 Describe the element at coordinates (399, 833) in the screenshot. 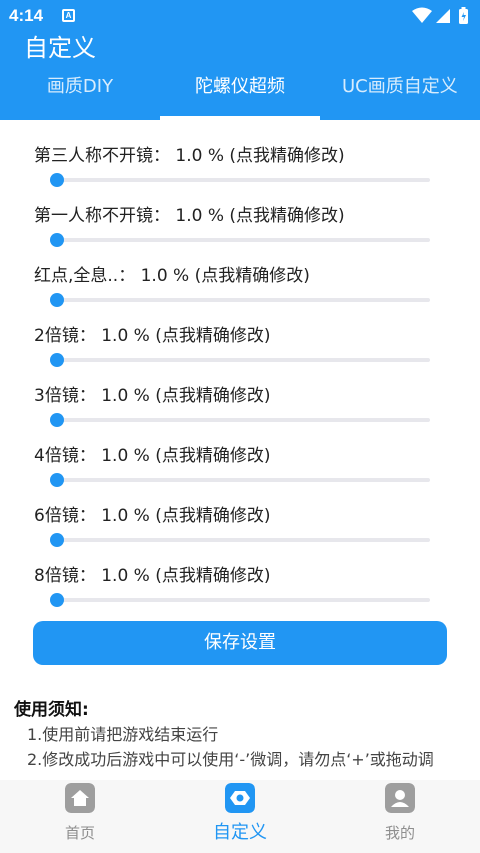

I see `nav-label-profile: 我的` at that location.